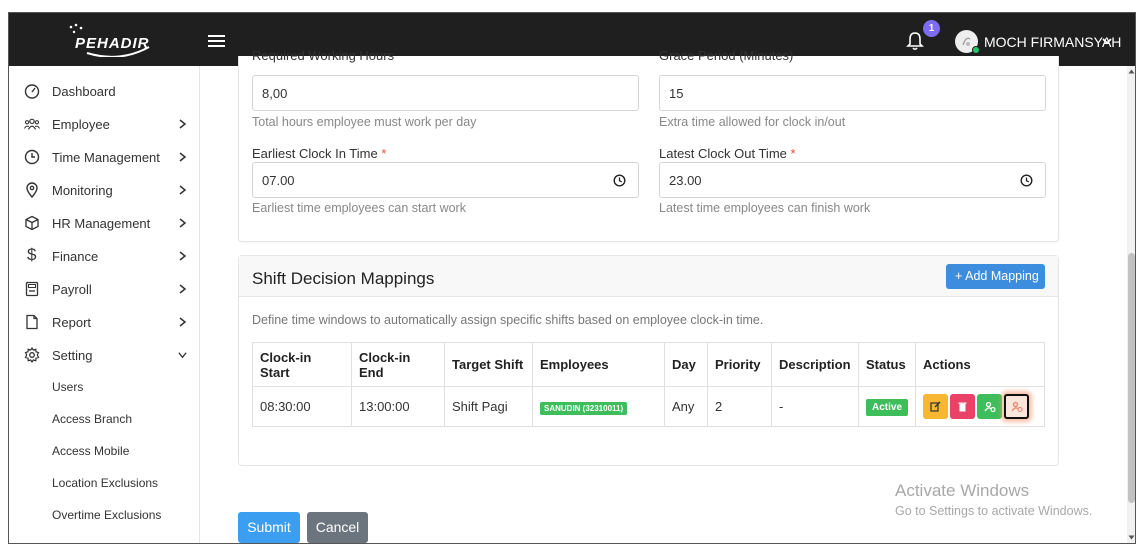 This screenshot has height=552, width=1139. I want to click on column-header: Employees, so click(598, 364).